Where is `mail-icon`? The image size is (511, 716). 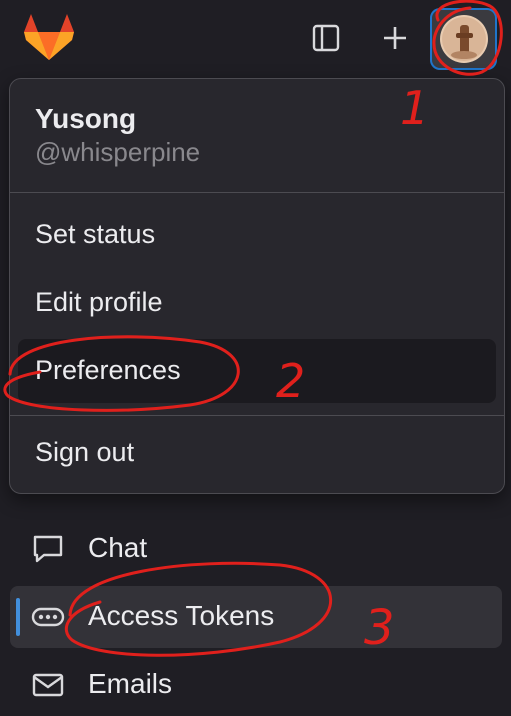 mail-icon is located at coordinates (48, 685).